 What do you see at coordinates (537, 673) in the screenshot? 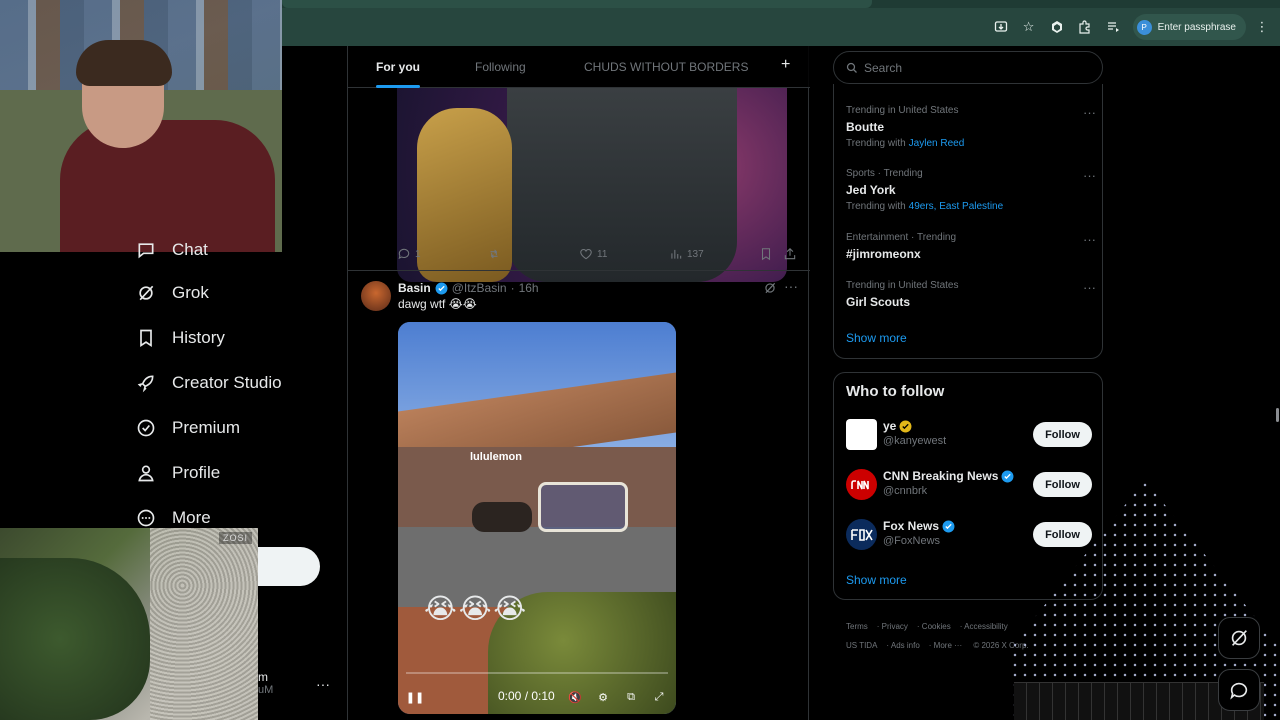
I see `video-progress-bar` at bounding box center [537, 673].